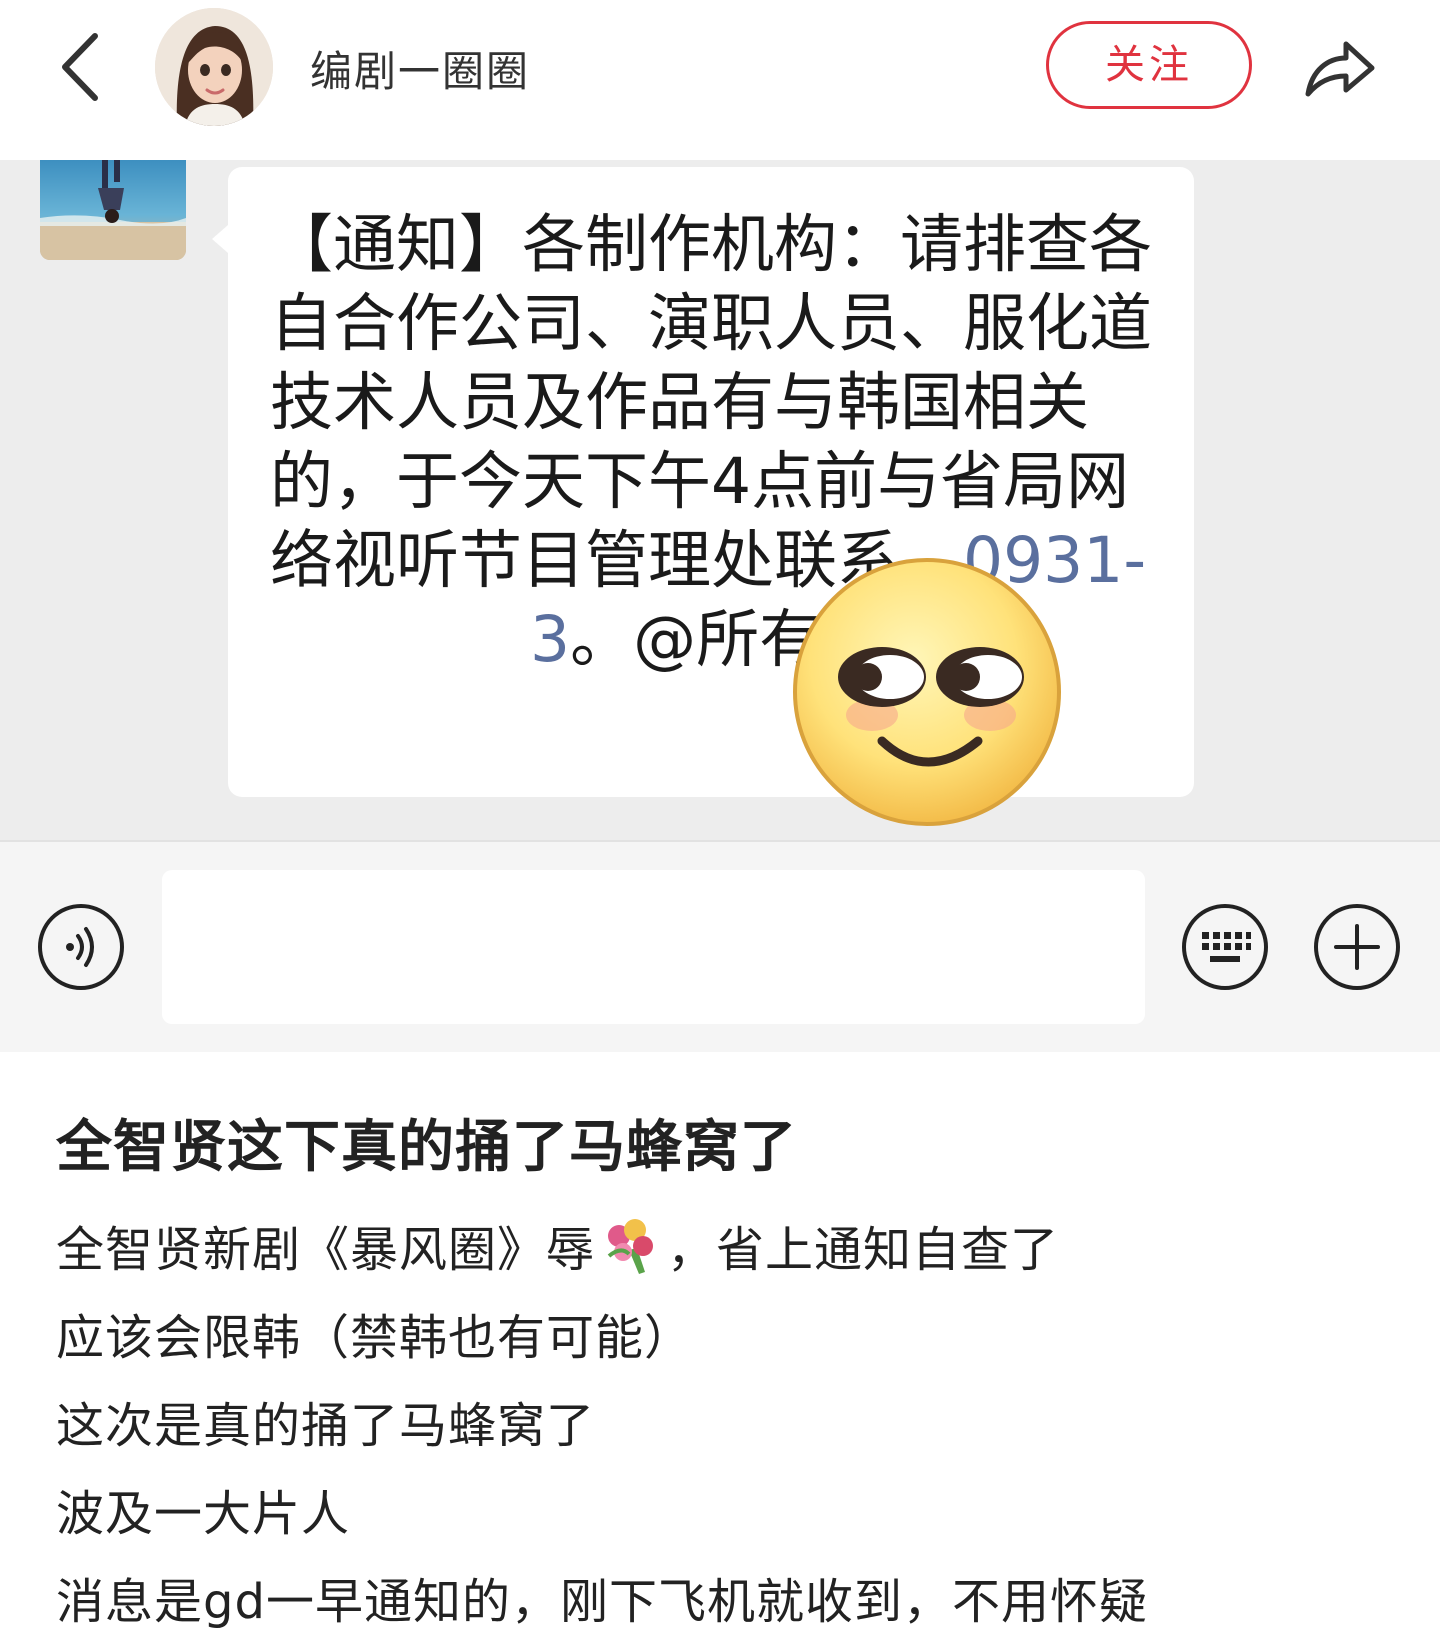 Image resolution: width=1440 pixels, height=1632 pixels. I want to click on share-button, so click(1340, 68).